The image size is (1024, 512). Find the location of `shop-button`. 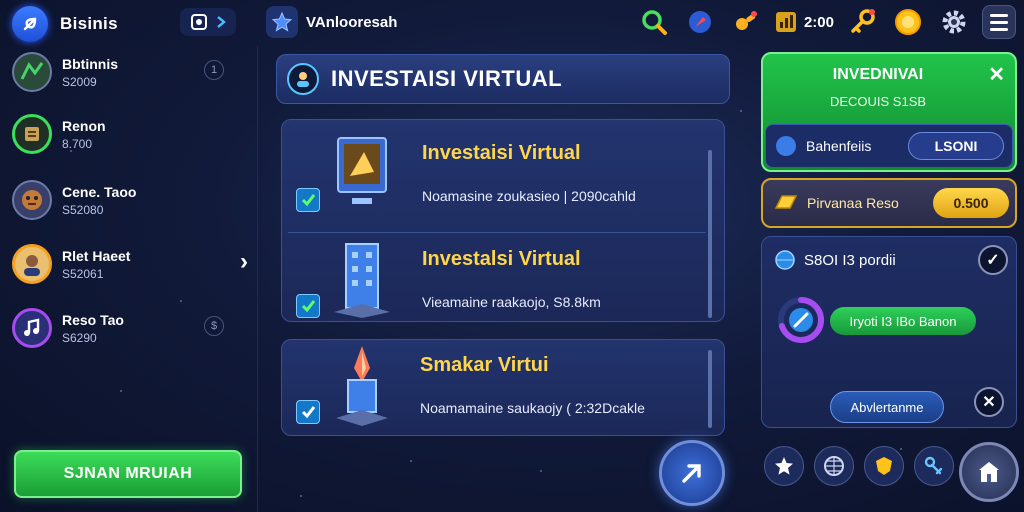

shop-button is located at coordinates (989, 472).